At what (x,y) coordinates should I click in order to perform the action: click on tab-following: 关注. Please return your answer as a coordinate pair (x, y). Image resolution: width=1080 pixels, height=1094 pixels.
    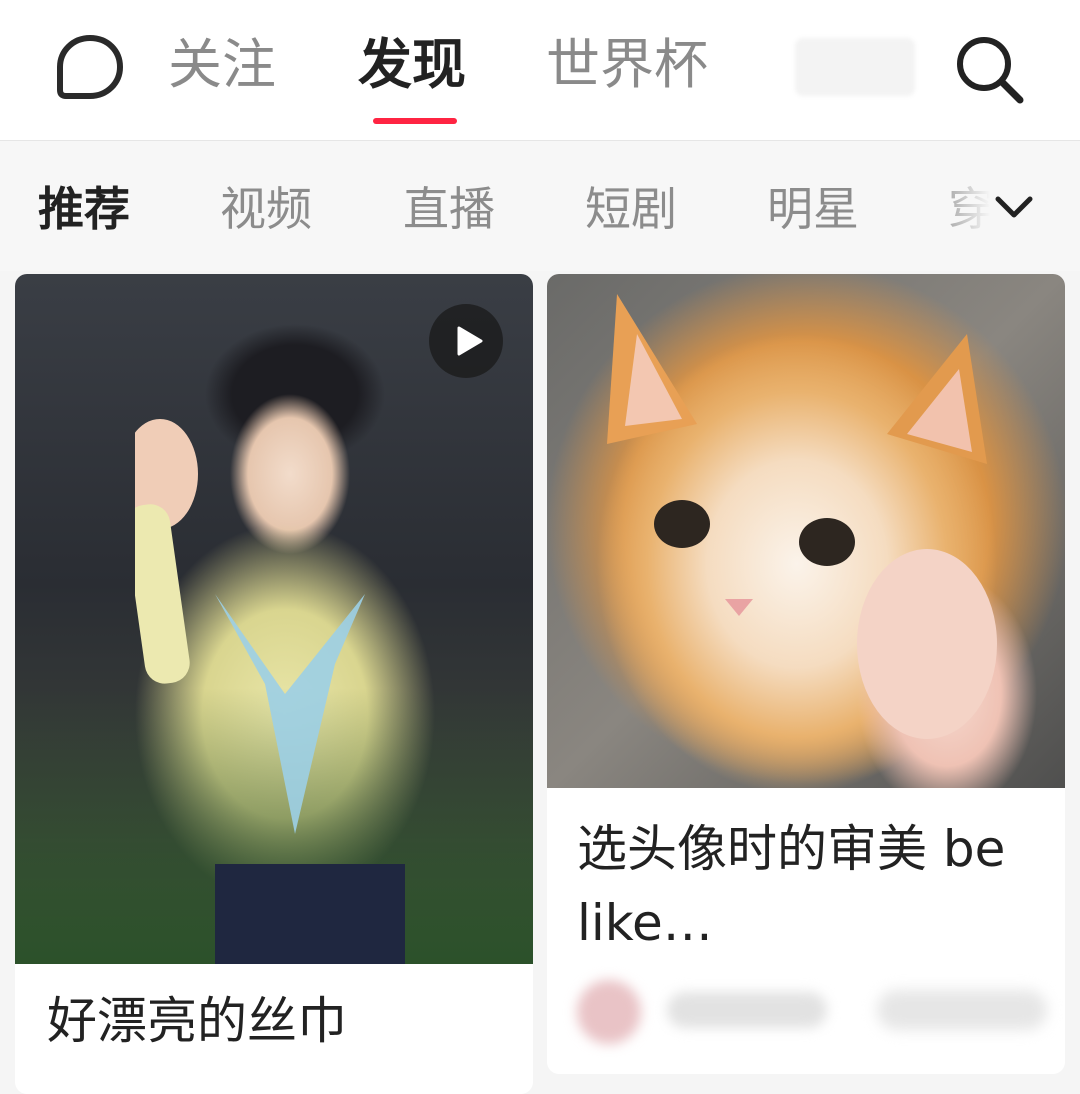
    Looking at the image, I should click on (222, 65).